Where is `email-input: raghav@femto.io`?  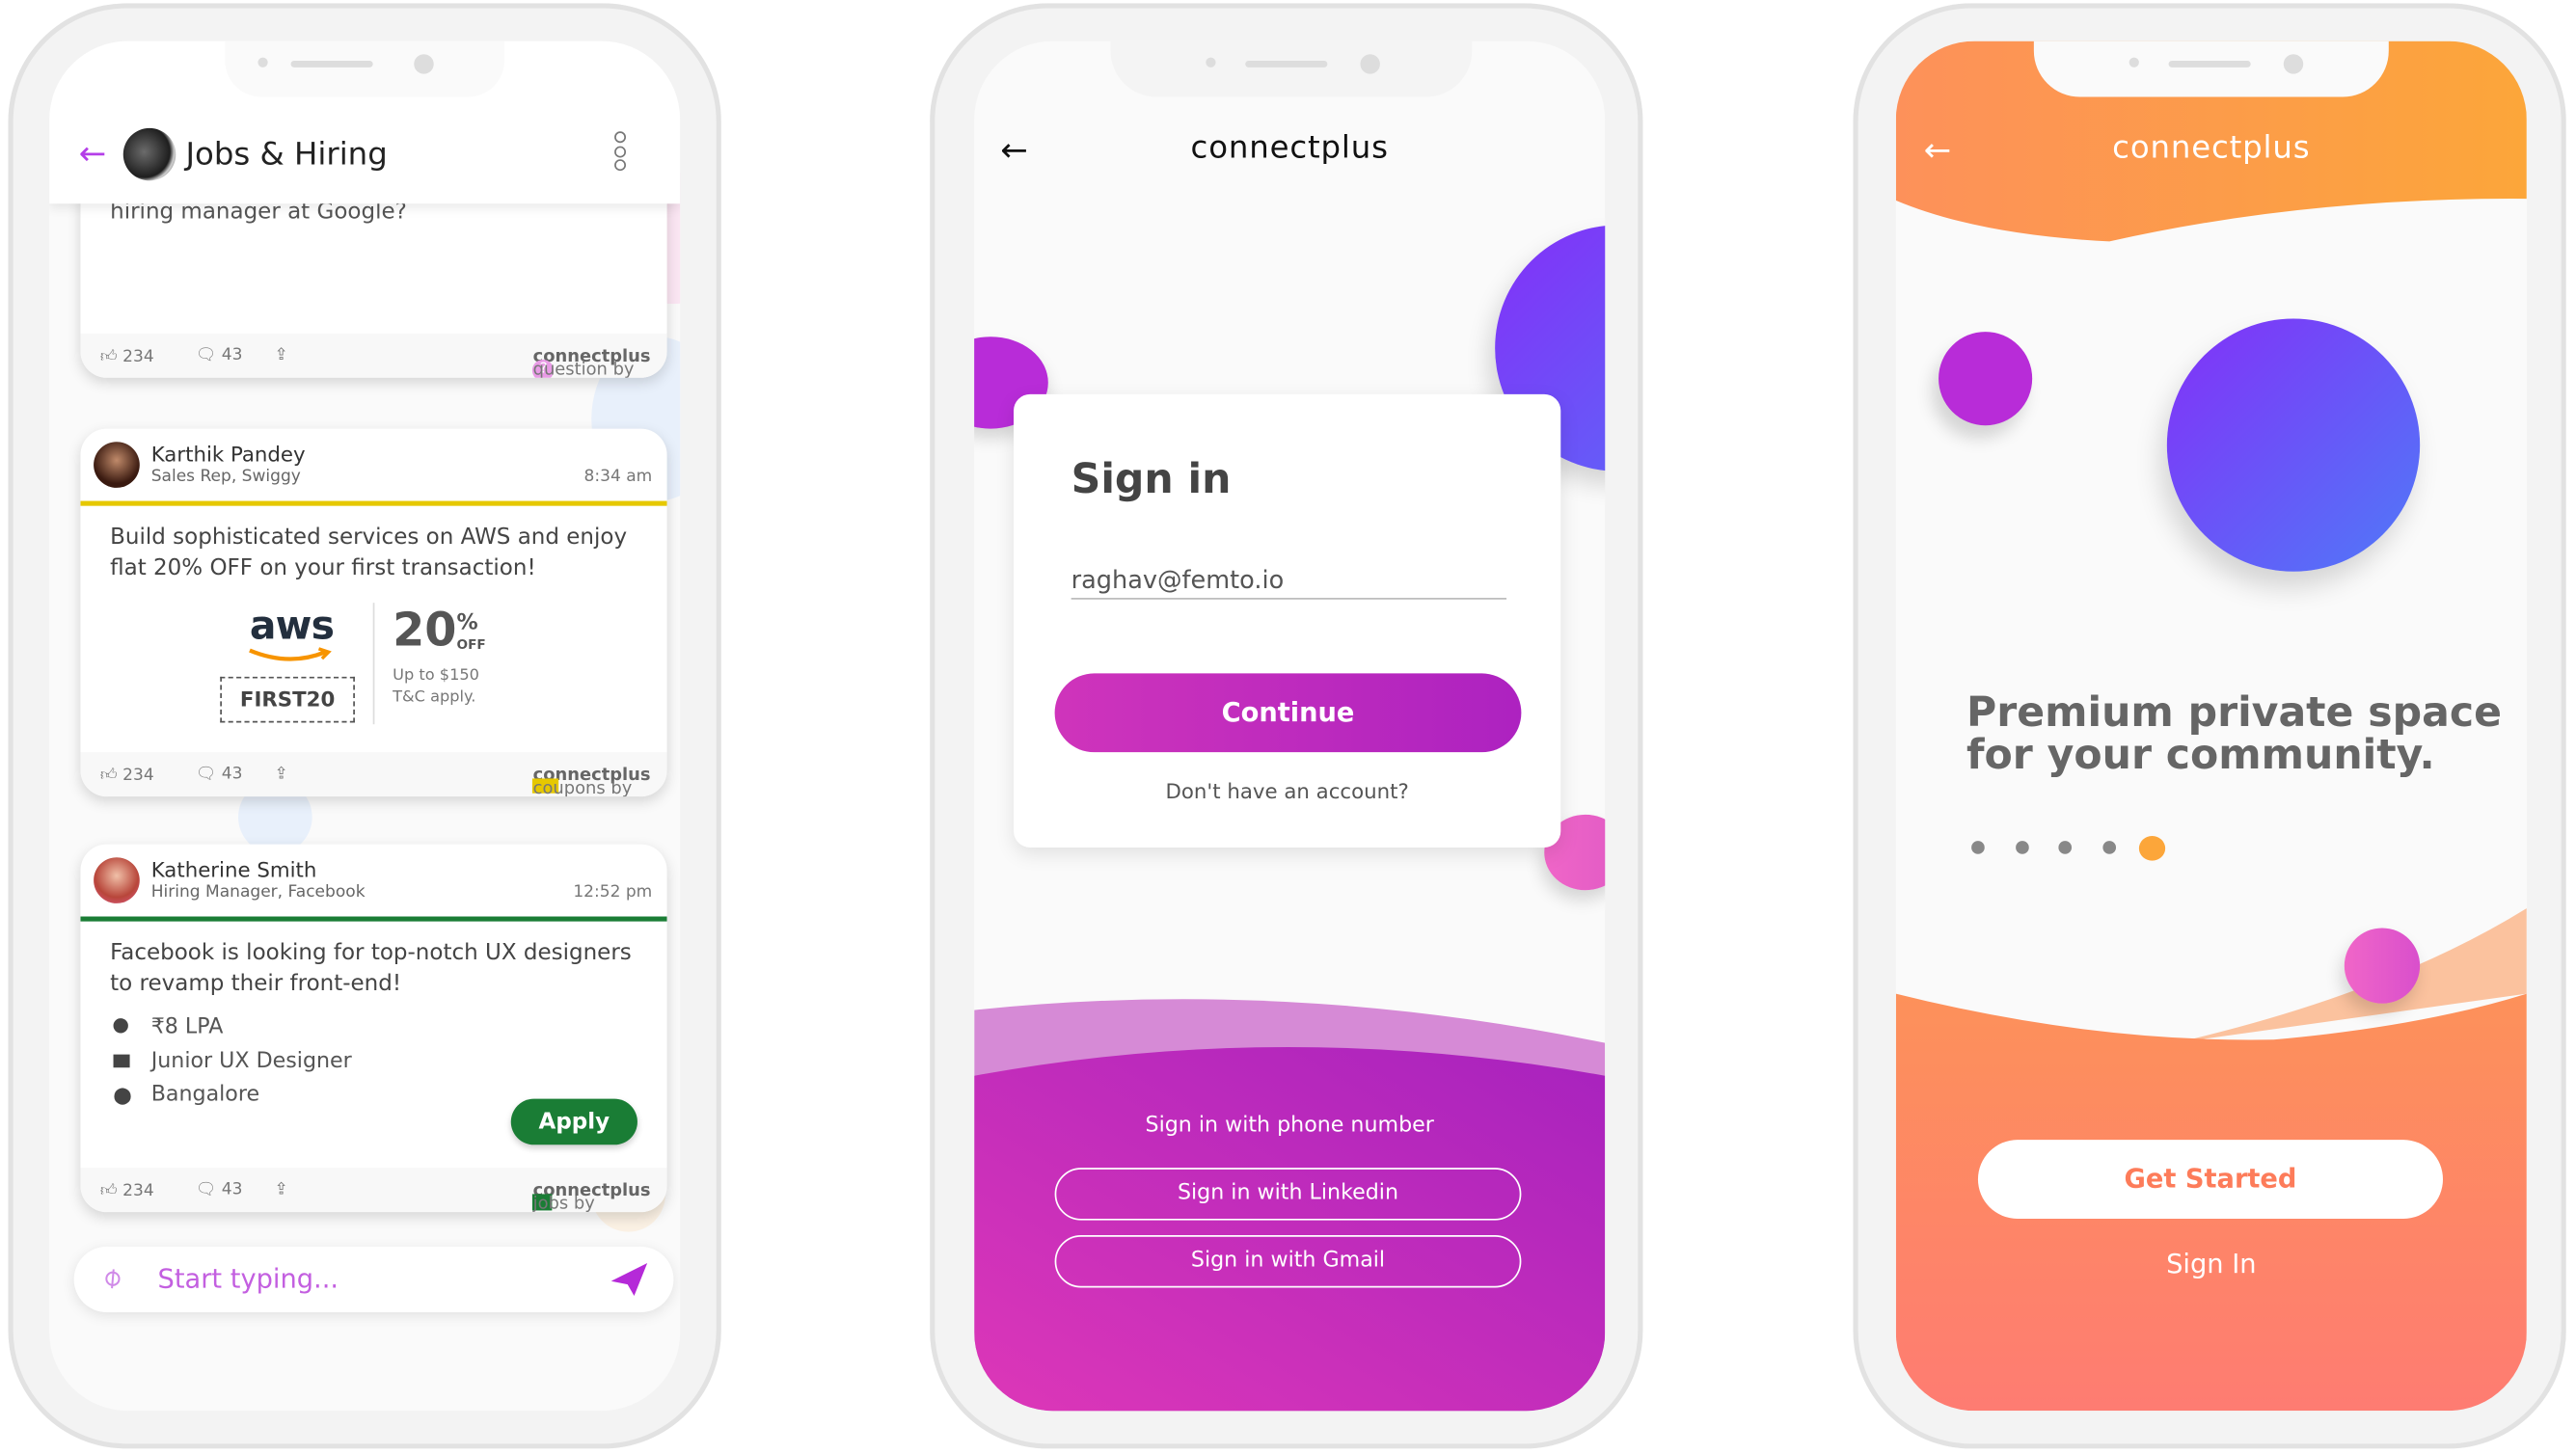
email-input: raghav@femto.io is located at coordinates (1289, 582).